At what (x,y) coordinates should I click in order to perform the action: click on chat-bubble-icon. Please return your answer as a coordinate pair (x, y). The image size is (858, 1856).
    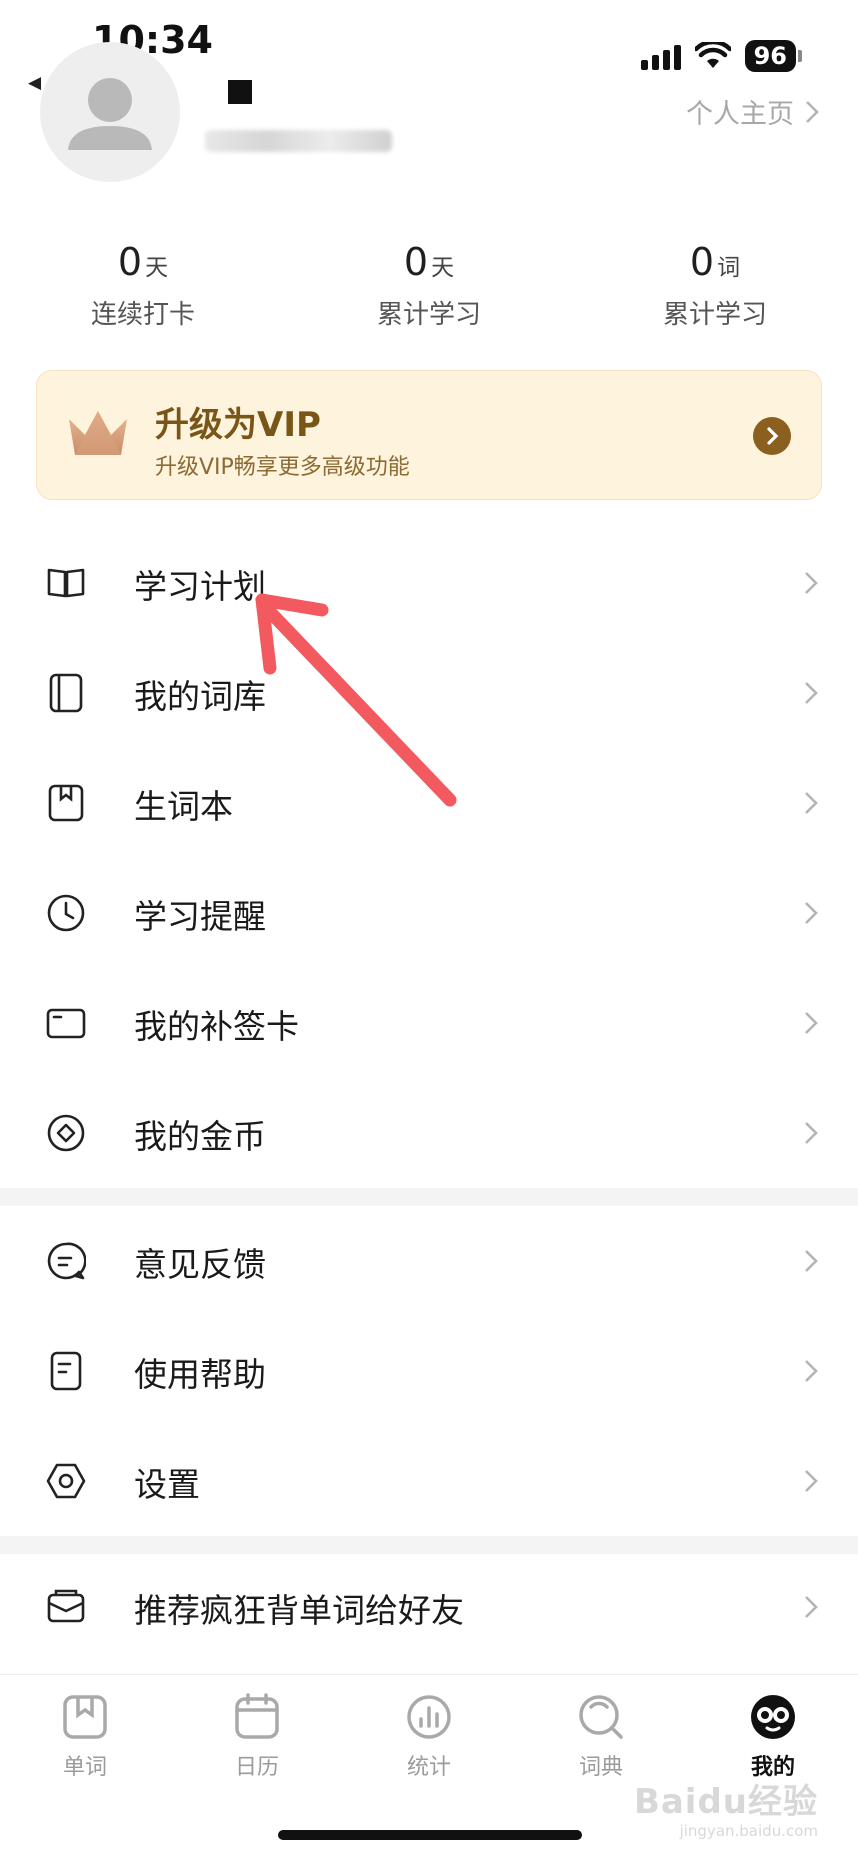
    Looking at the image, I should click on (66, 1261).